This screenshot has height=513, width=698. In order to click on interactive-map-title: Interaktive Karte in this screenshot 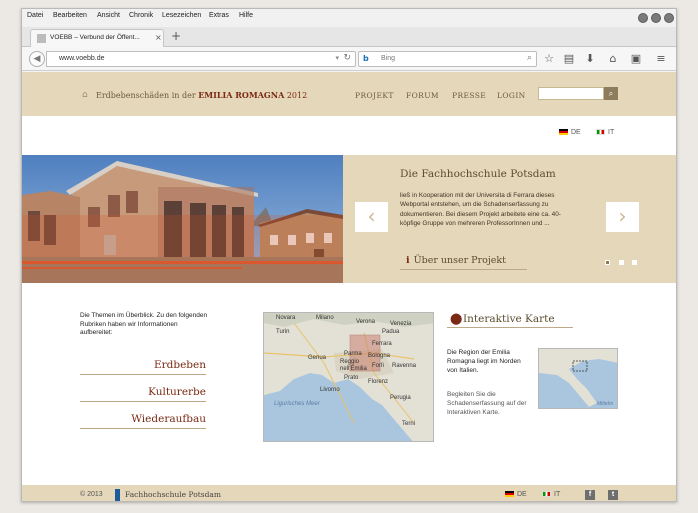, I will do `click(509, 319)`.